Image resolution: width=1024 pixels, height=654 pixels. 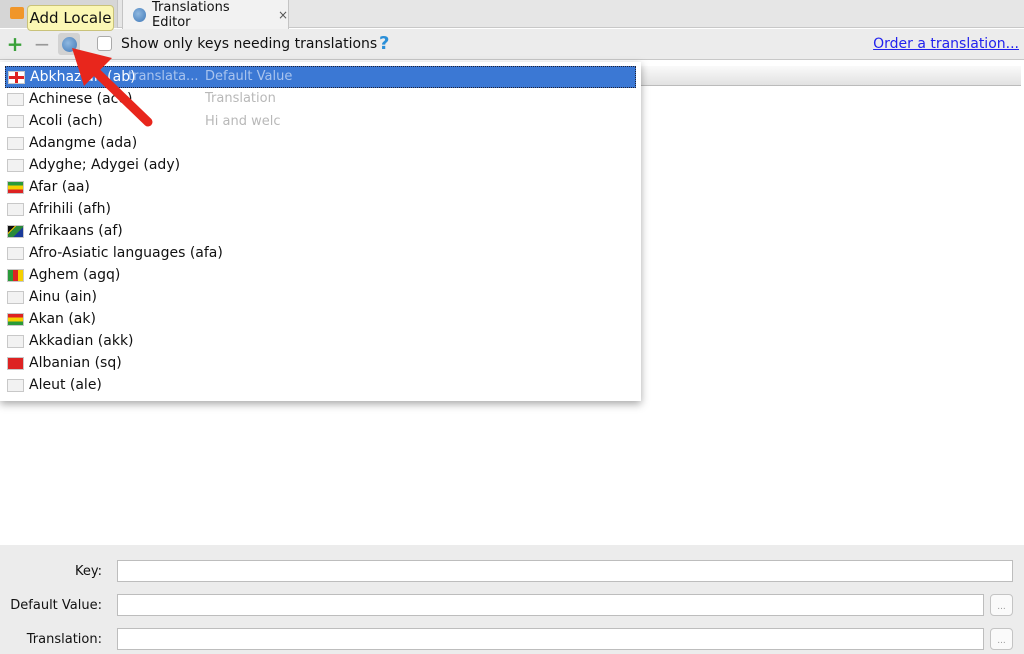 I want to click on default-value-label: Default Value:, so click(x=56, y=605).